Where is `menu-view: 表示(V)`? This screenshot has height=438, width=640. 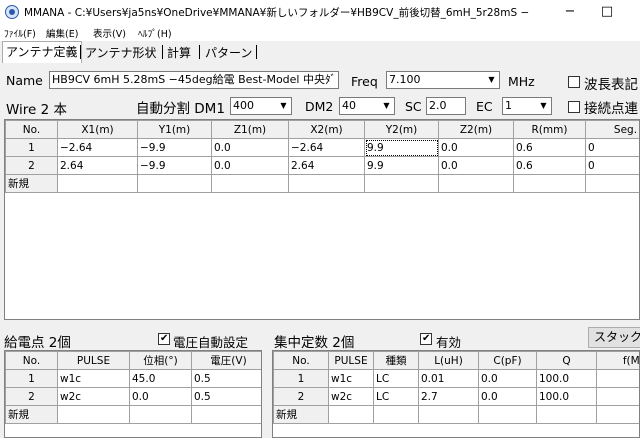 menu-view: 表示(V) is located at coordinates (109, 33).